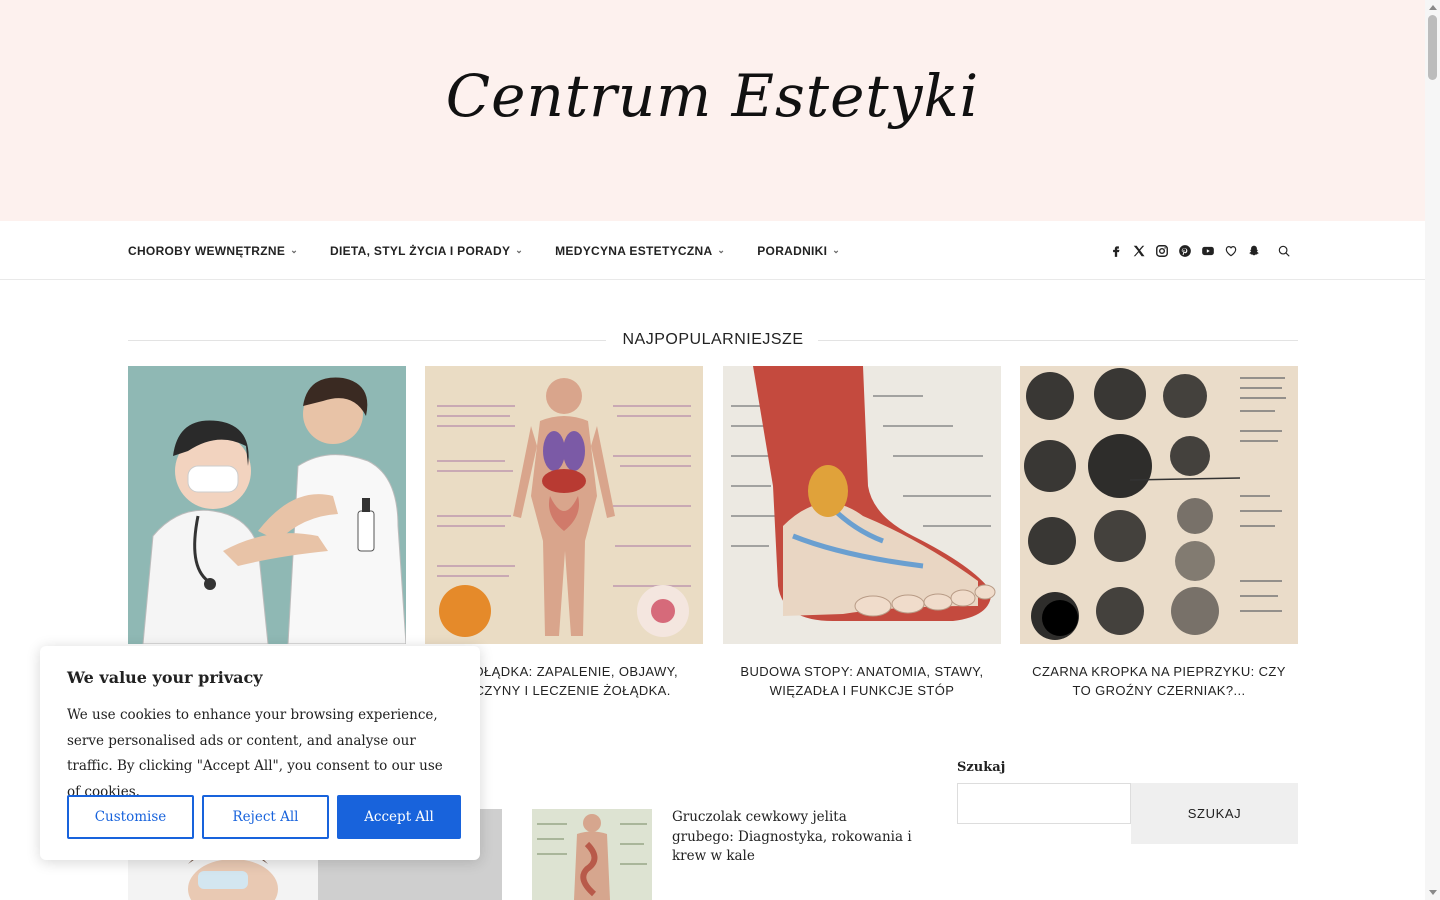 The image size is (1440, 900). What do you see at coordinates (1208, 251) in the screenshot?
I see `youtube-icon` at bounding box center [1208, 251].